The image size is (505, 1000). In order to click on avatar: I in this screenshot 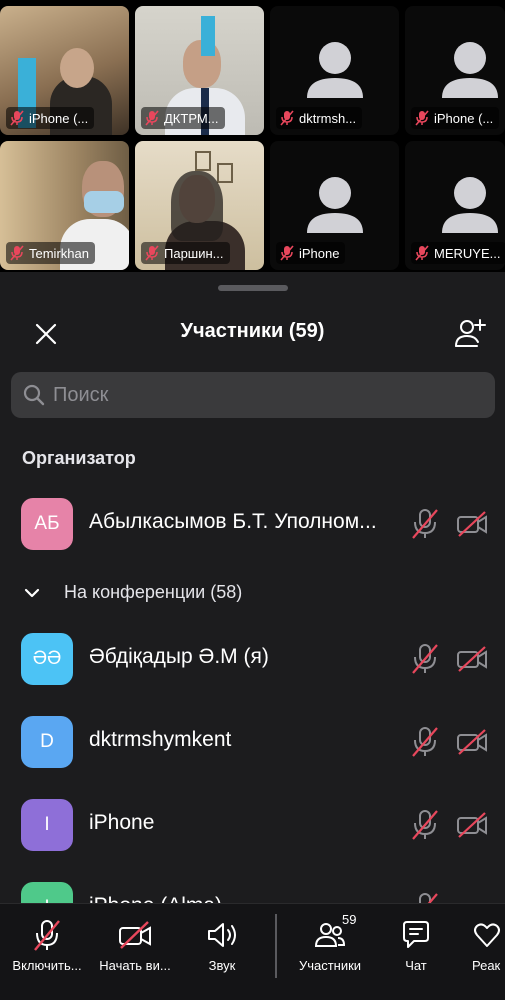, I will do `click(47, 825)`.